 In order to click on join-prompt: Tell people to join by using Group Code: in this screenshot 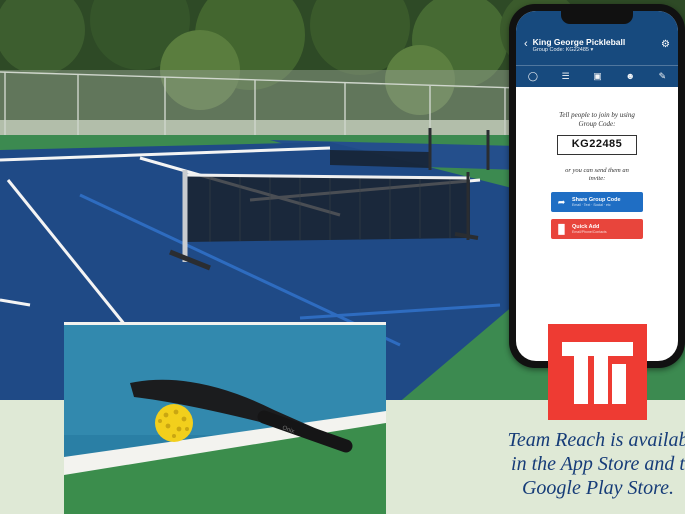, I will do `click(597, 119)`.